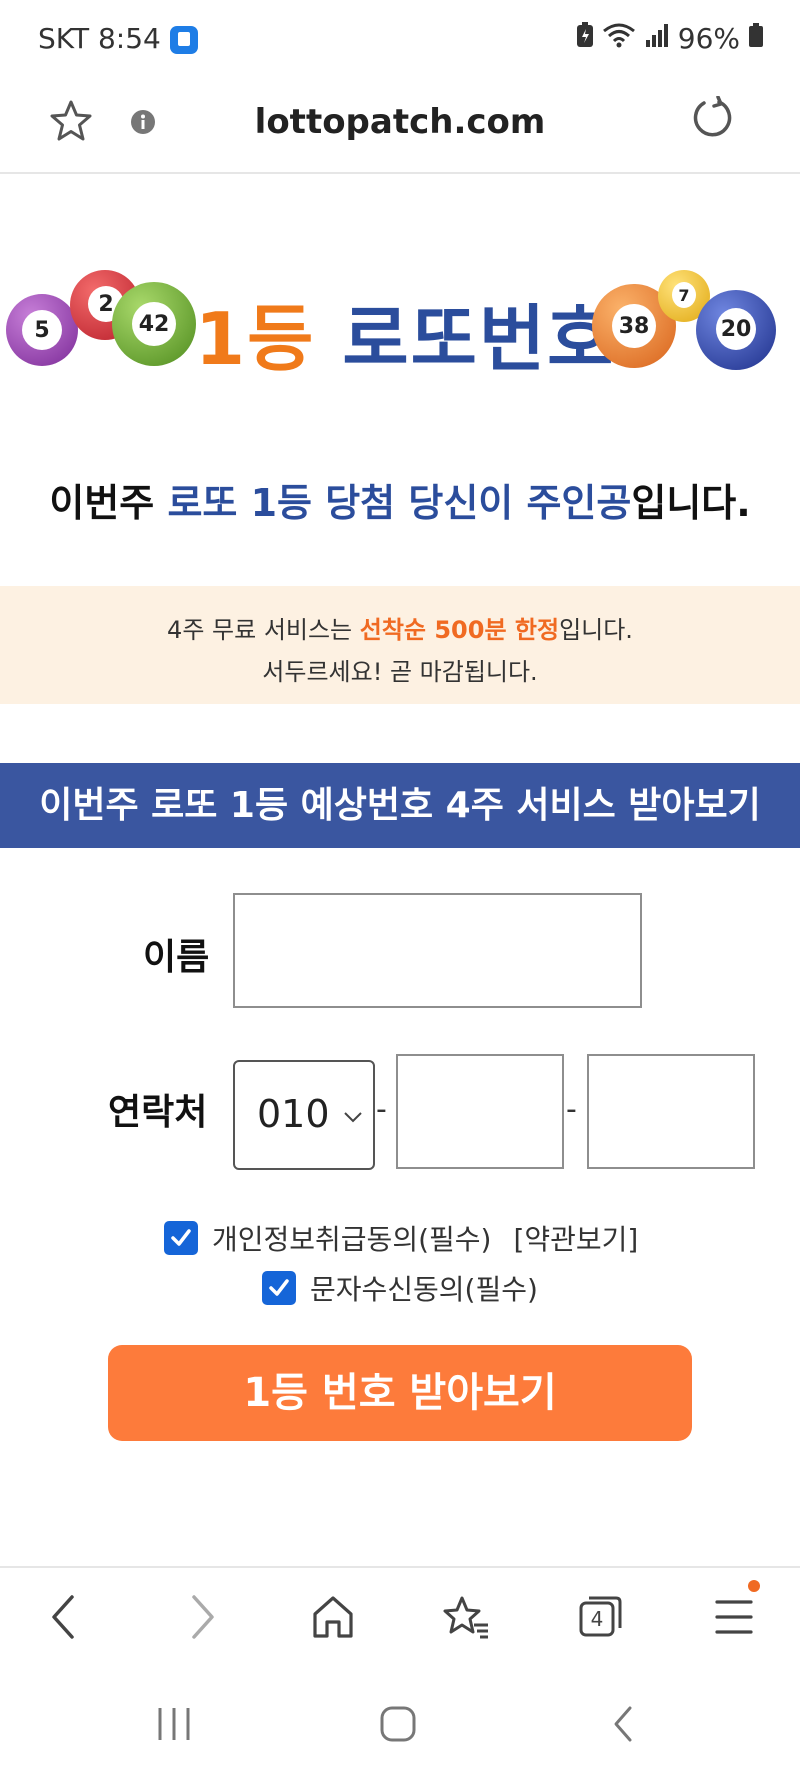 This screenshot has width=800, height=1778. I want to click on lotto-ball-purple: 5, so click(42, 330).